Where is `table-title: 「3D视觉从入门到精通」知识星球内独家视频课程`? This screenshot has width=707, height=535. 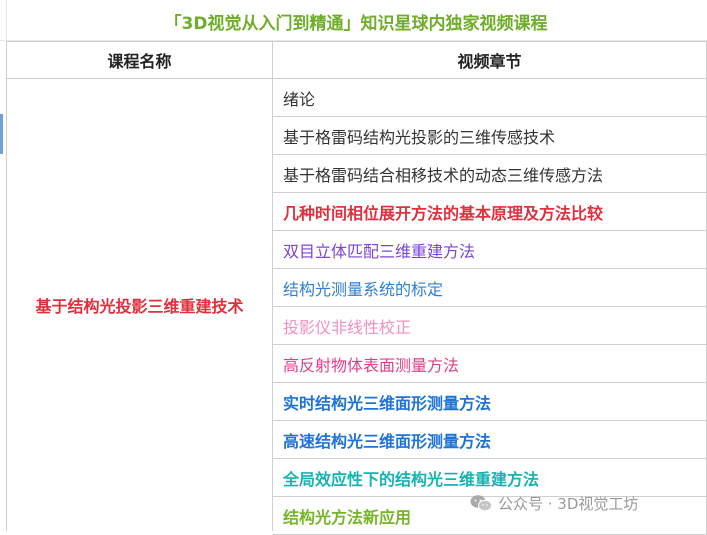
table-title: 「3D视觉从入门到精通」知识星球内独家视频课程 is located at coordinates (356, 24).